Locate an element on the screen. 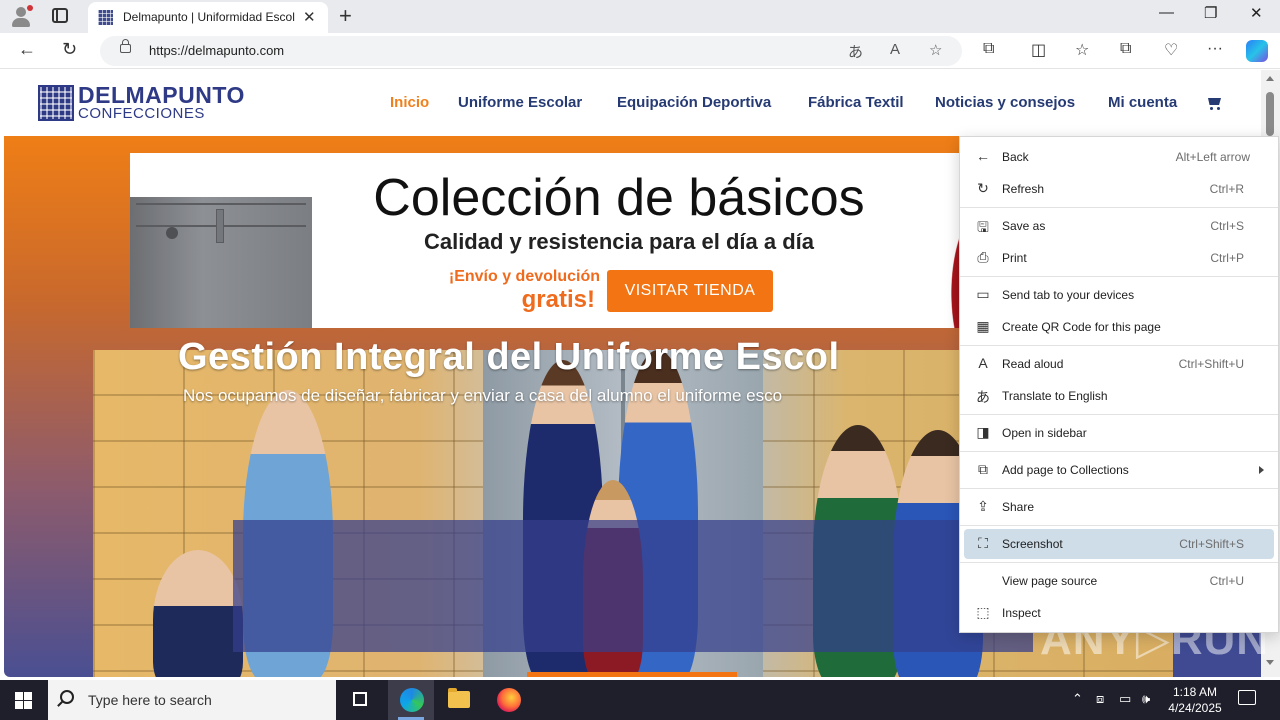 The width and height of the screenshot is (1280, 720). clock-time: 1:18 AM is located at coordinates (1195, 692).